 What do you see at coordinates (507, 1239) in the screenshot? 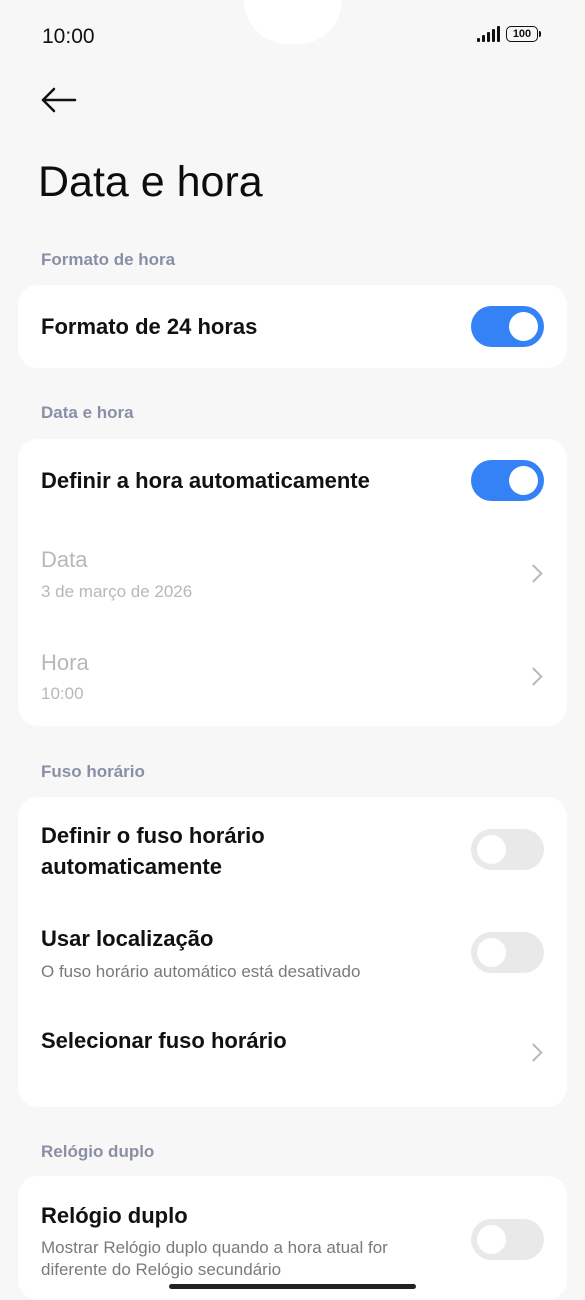
I see `toggle-dual-clock` at bounding box center [507, 1239].